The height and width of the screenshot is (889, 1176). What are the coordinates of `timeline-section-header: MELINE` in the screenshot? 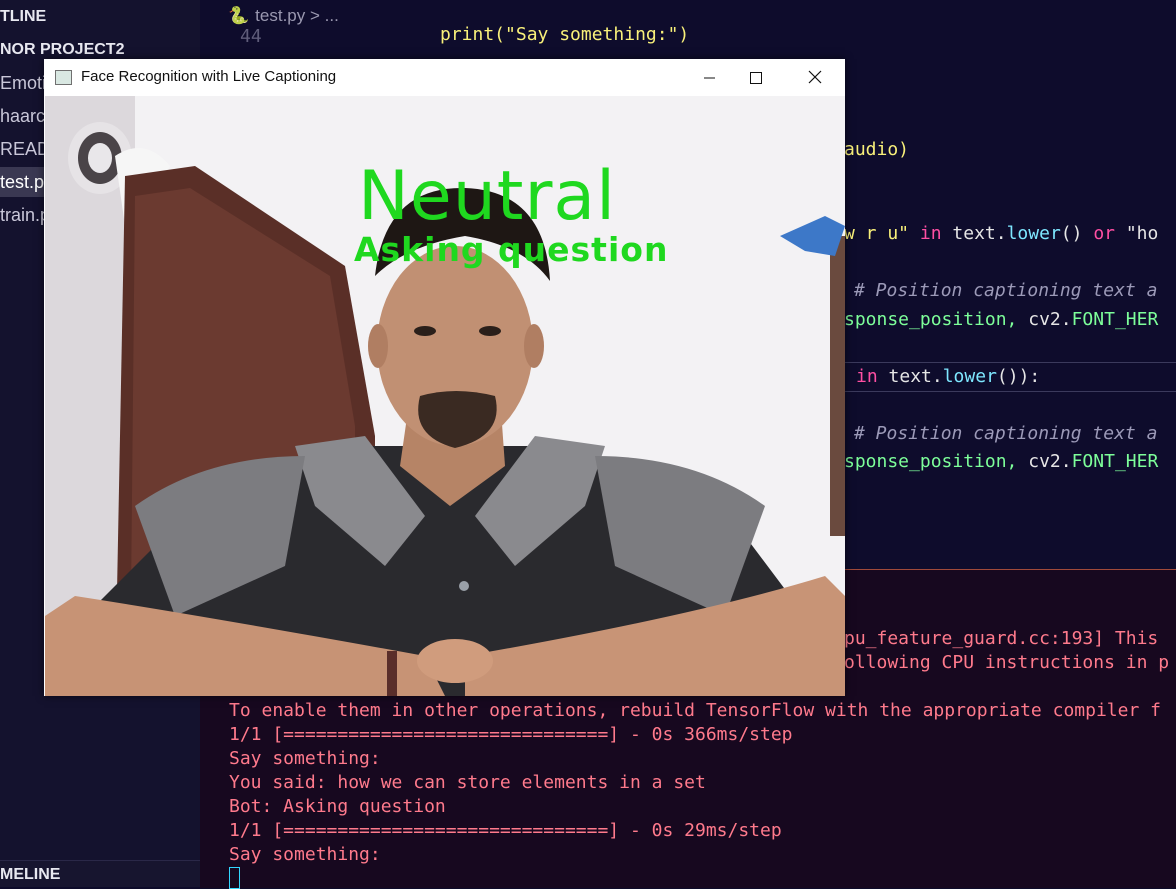 It's located at (30, 875).